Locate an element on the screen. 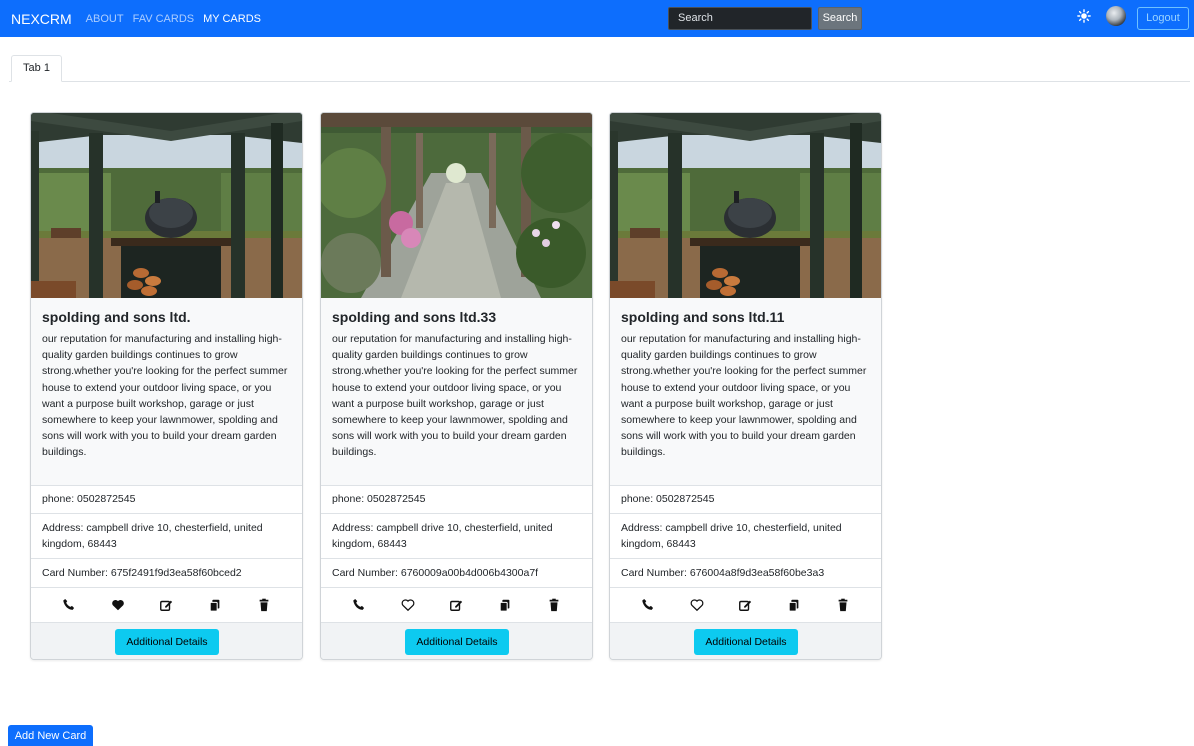 This screenshot has height=746, width=1194. nav-link-my-cards: MY CARDS is located at coordinates (232, 19).